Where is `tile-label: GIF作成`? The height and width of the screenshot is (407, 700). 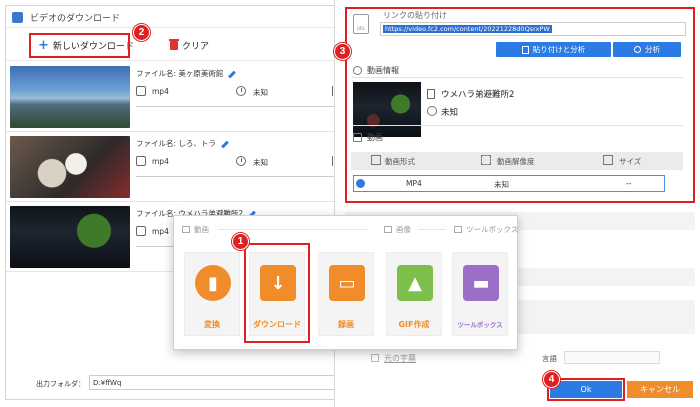
tile-label: GIF作成 is located at coordinates (414, 324).